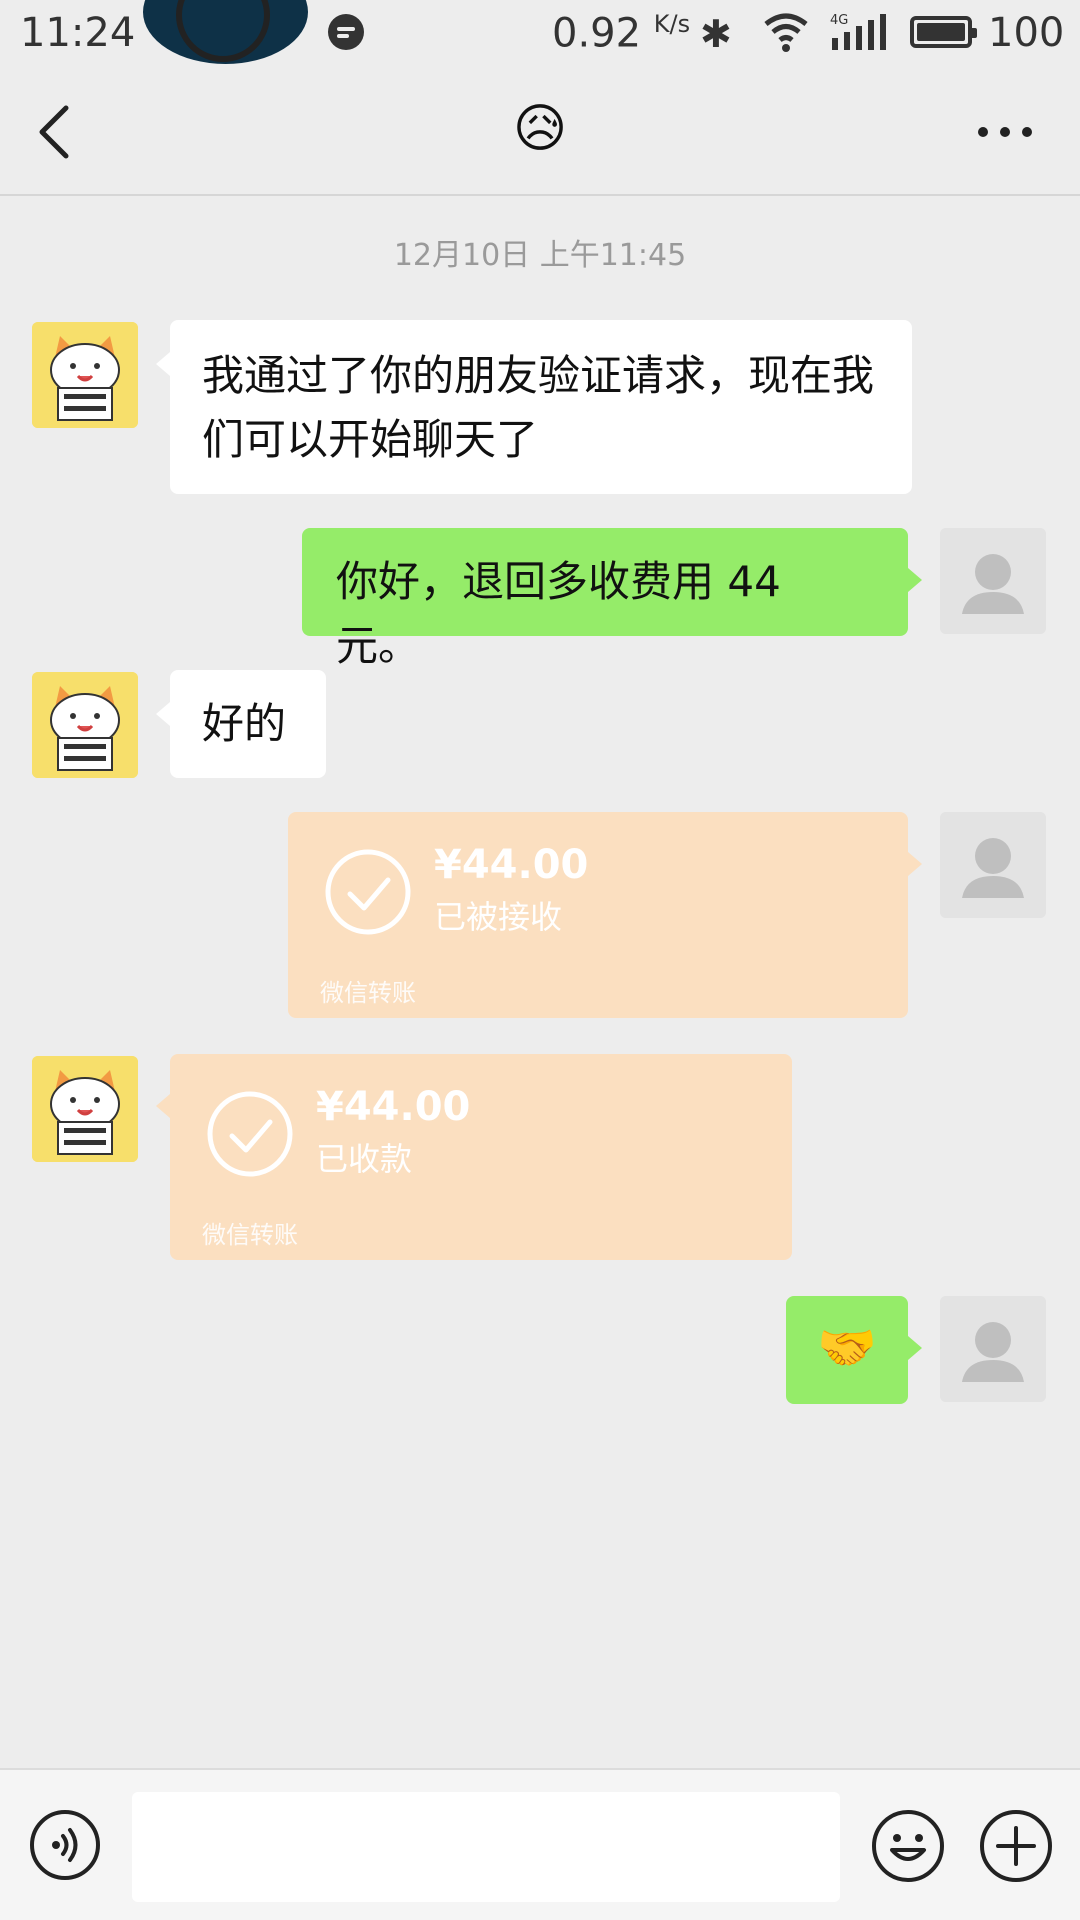  I want to click on message-notification-icon, so click(346, 32).